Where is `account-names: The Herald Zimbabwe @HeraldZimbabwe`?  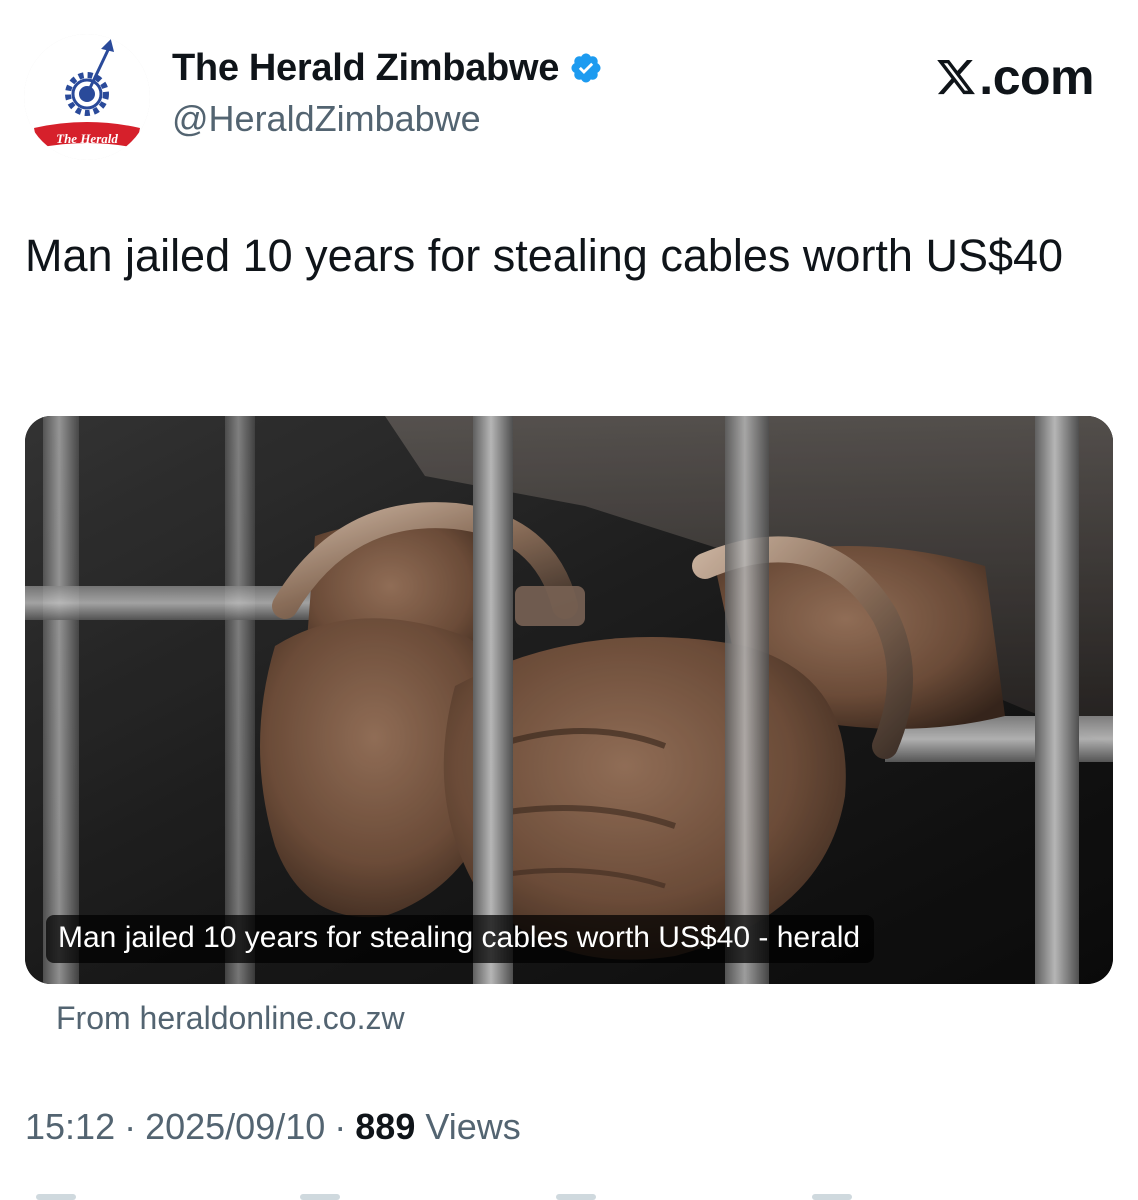
account-names: The Herald Zimbabwe @HeraldZimbabwe is located at coordinates (387, 91).